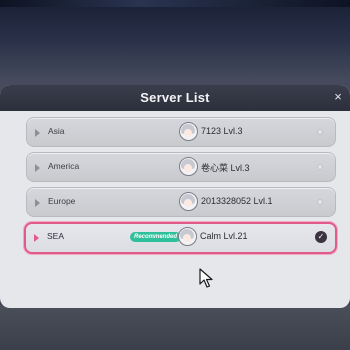 The width and height of the screenshot is (350, 350). I want to click on server-row-europe: Europe 2013328052 Lvl.1, so click(181, 202).